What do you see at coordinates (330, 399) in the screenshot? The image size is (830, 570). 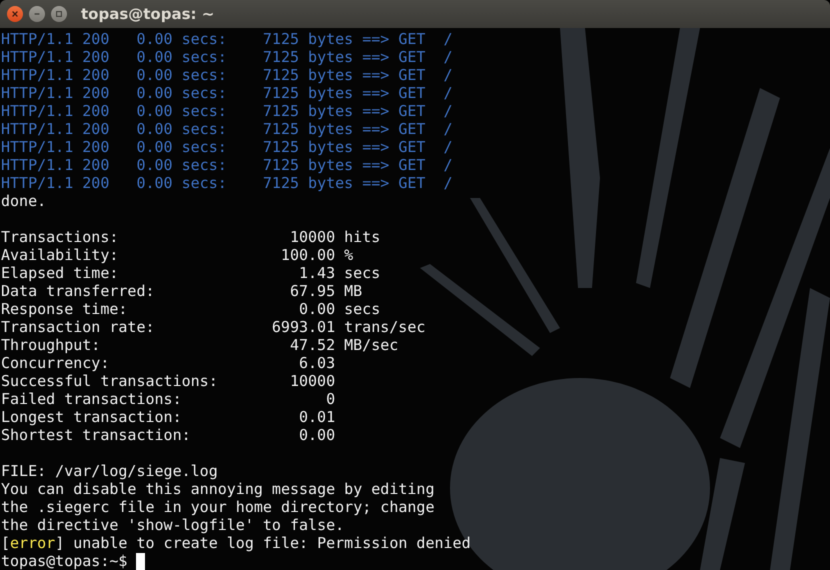 I see `stat-value: 0` at bounding box center [330, 399].